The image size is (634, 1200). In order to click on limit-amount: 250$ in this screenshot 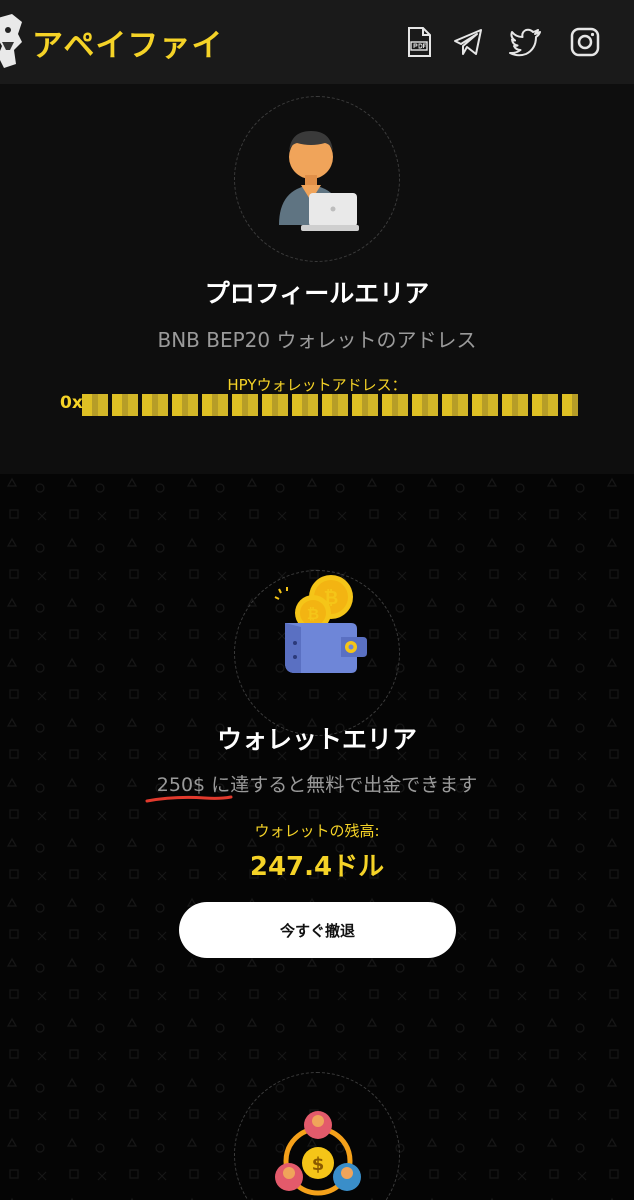, I will do `click(181, 785)`.